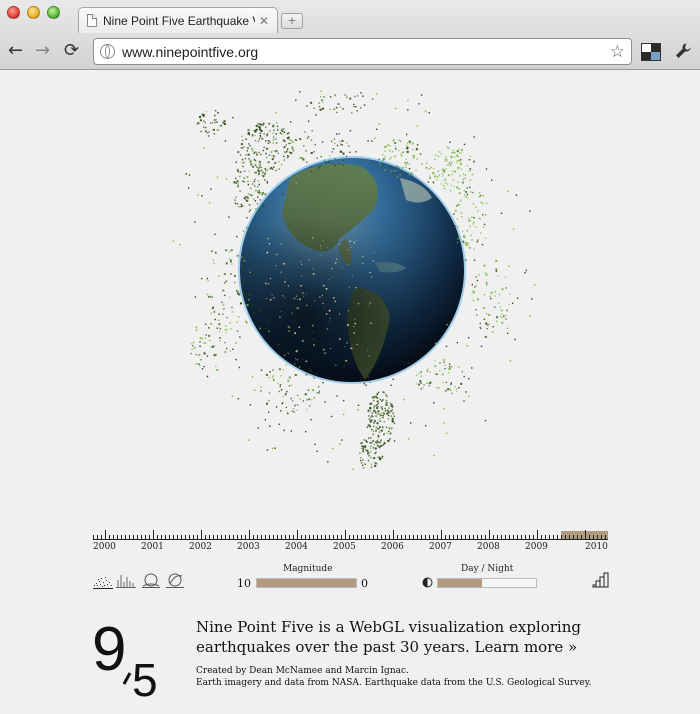  What do you see at coordinates (104, 547) in the screenshot?
I see `year-label-2000: 2000` at bounding box center [104, 547].